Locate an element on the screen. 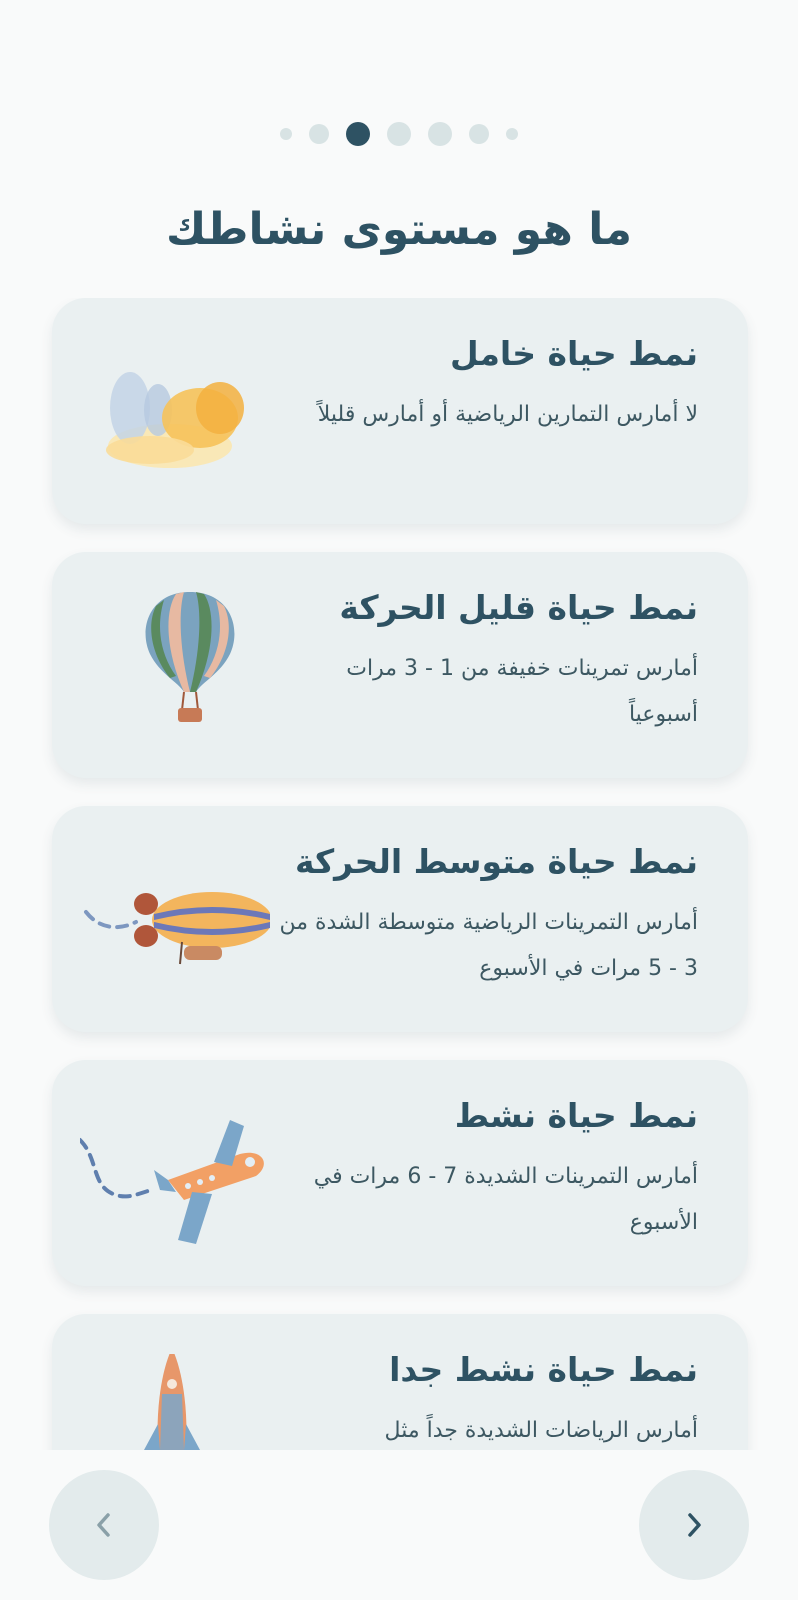 This screenshot has width=798, height=1600. airplane-icon is located at coordinates (172, 1182).